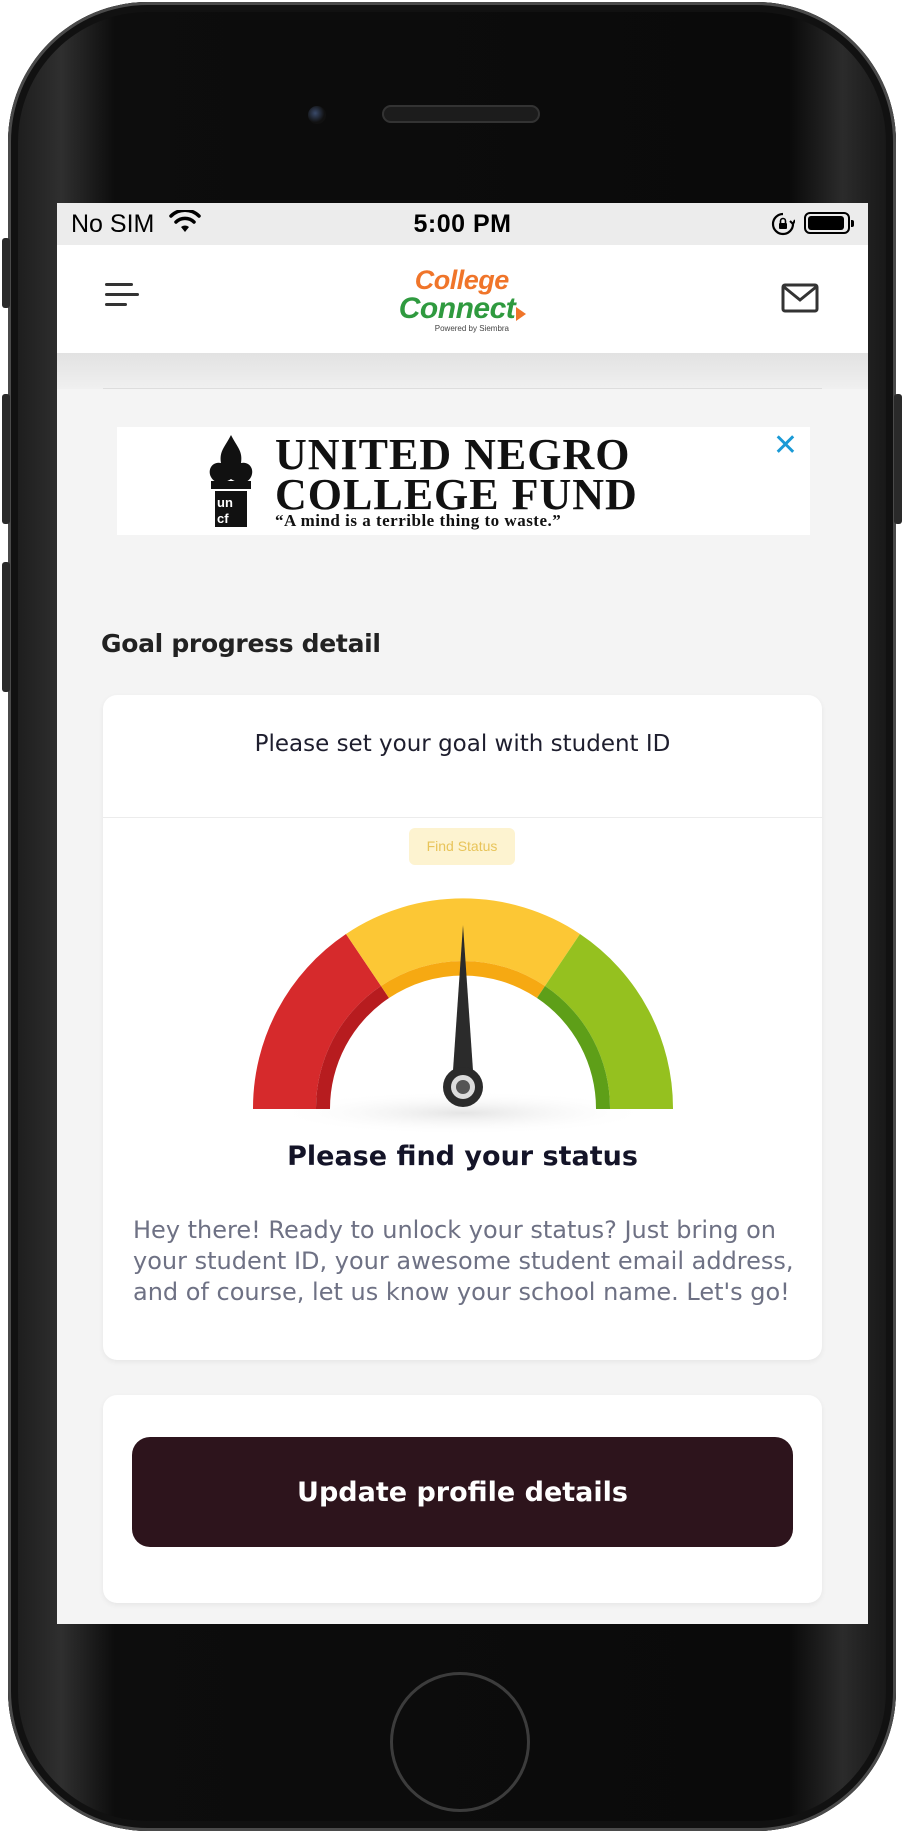 This screenshot has height=1835, width=904. What do you see at coordinates (463, 1016) in the screenshot?
I see `status-gauge` at bounding box center [463, 1016].